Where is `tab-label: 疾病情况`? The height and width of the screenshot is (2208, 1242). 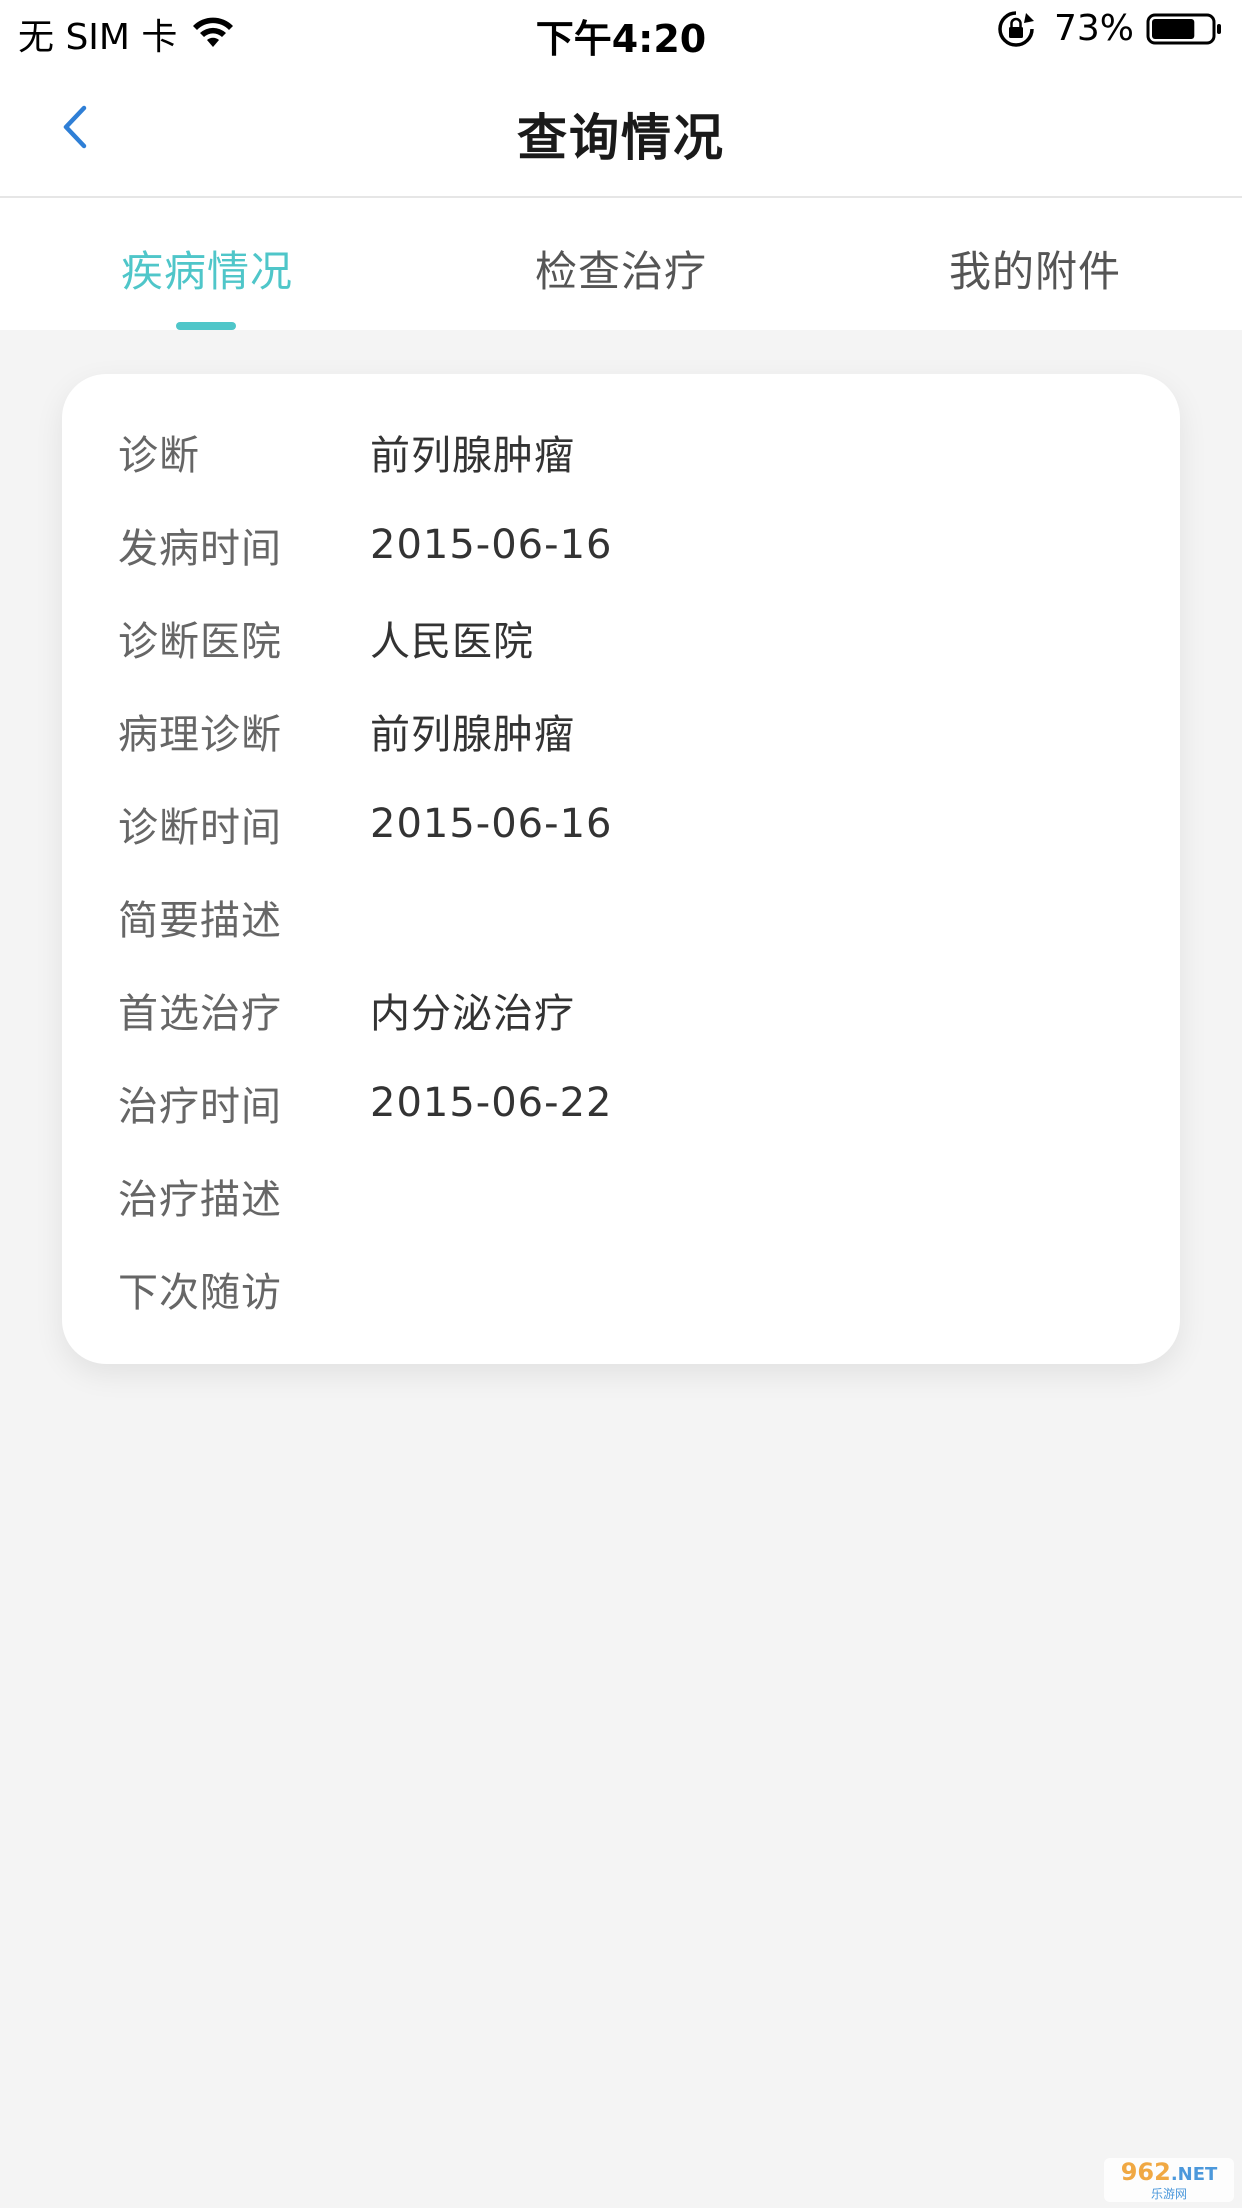 tab-label: 疾病情况 is located at coordinates (206, 271).